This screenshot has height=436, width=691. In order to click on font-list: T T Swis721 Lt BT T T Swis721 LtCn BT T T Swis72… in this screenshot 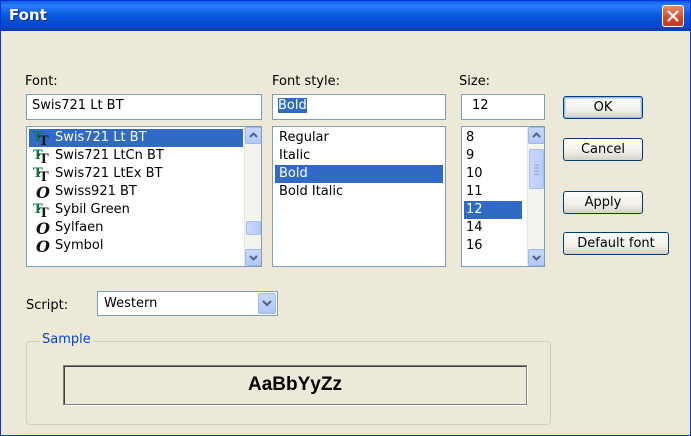, I will do `click(144, 196)`.